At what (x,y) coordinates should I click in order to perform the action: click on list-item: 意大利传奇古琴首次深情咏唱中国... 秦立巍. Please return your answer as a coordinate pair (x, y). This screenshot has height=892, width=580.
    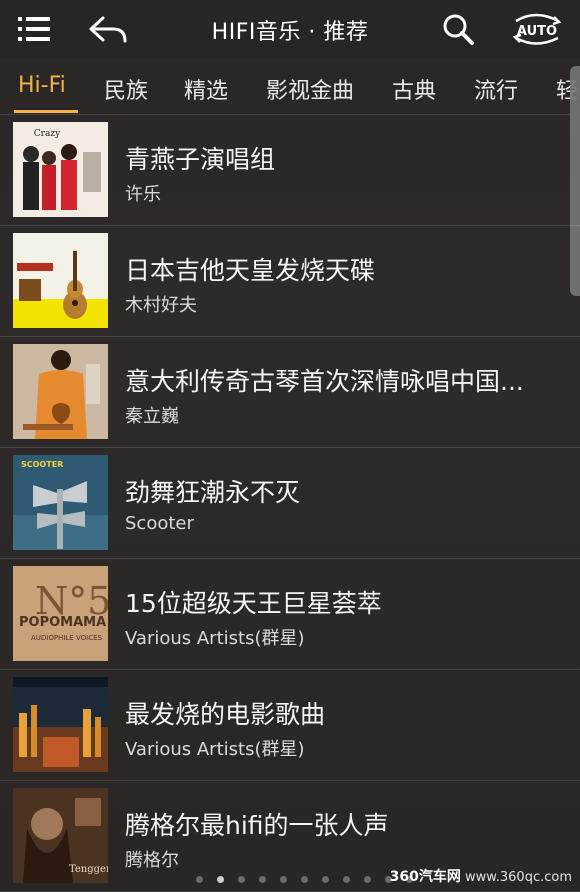
    Looking at the image, I should click on (290, 392).